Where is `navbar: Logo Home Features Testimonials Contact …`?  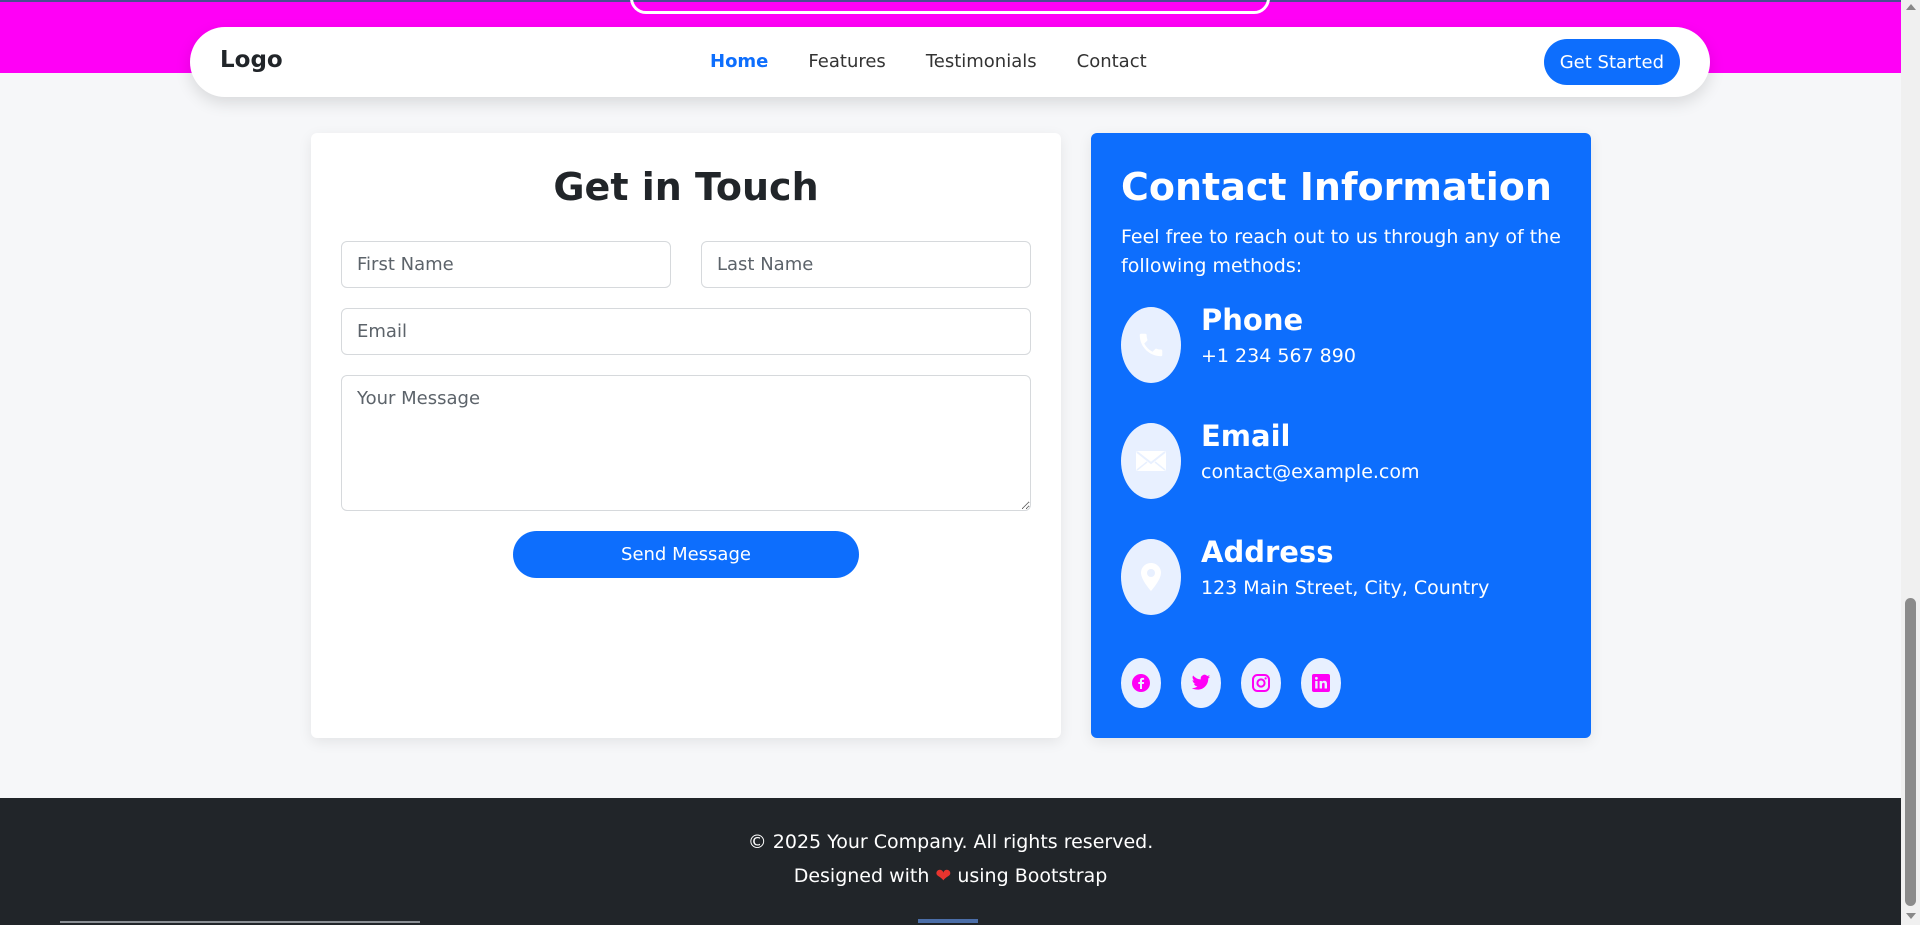
navbar: Logo Home Features Testimonials Contact … is located at coordinates (950, 62).